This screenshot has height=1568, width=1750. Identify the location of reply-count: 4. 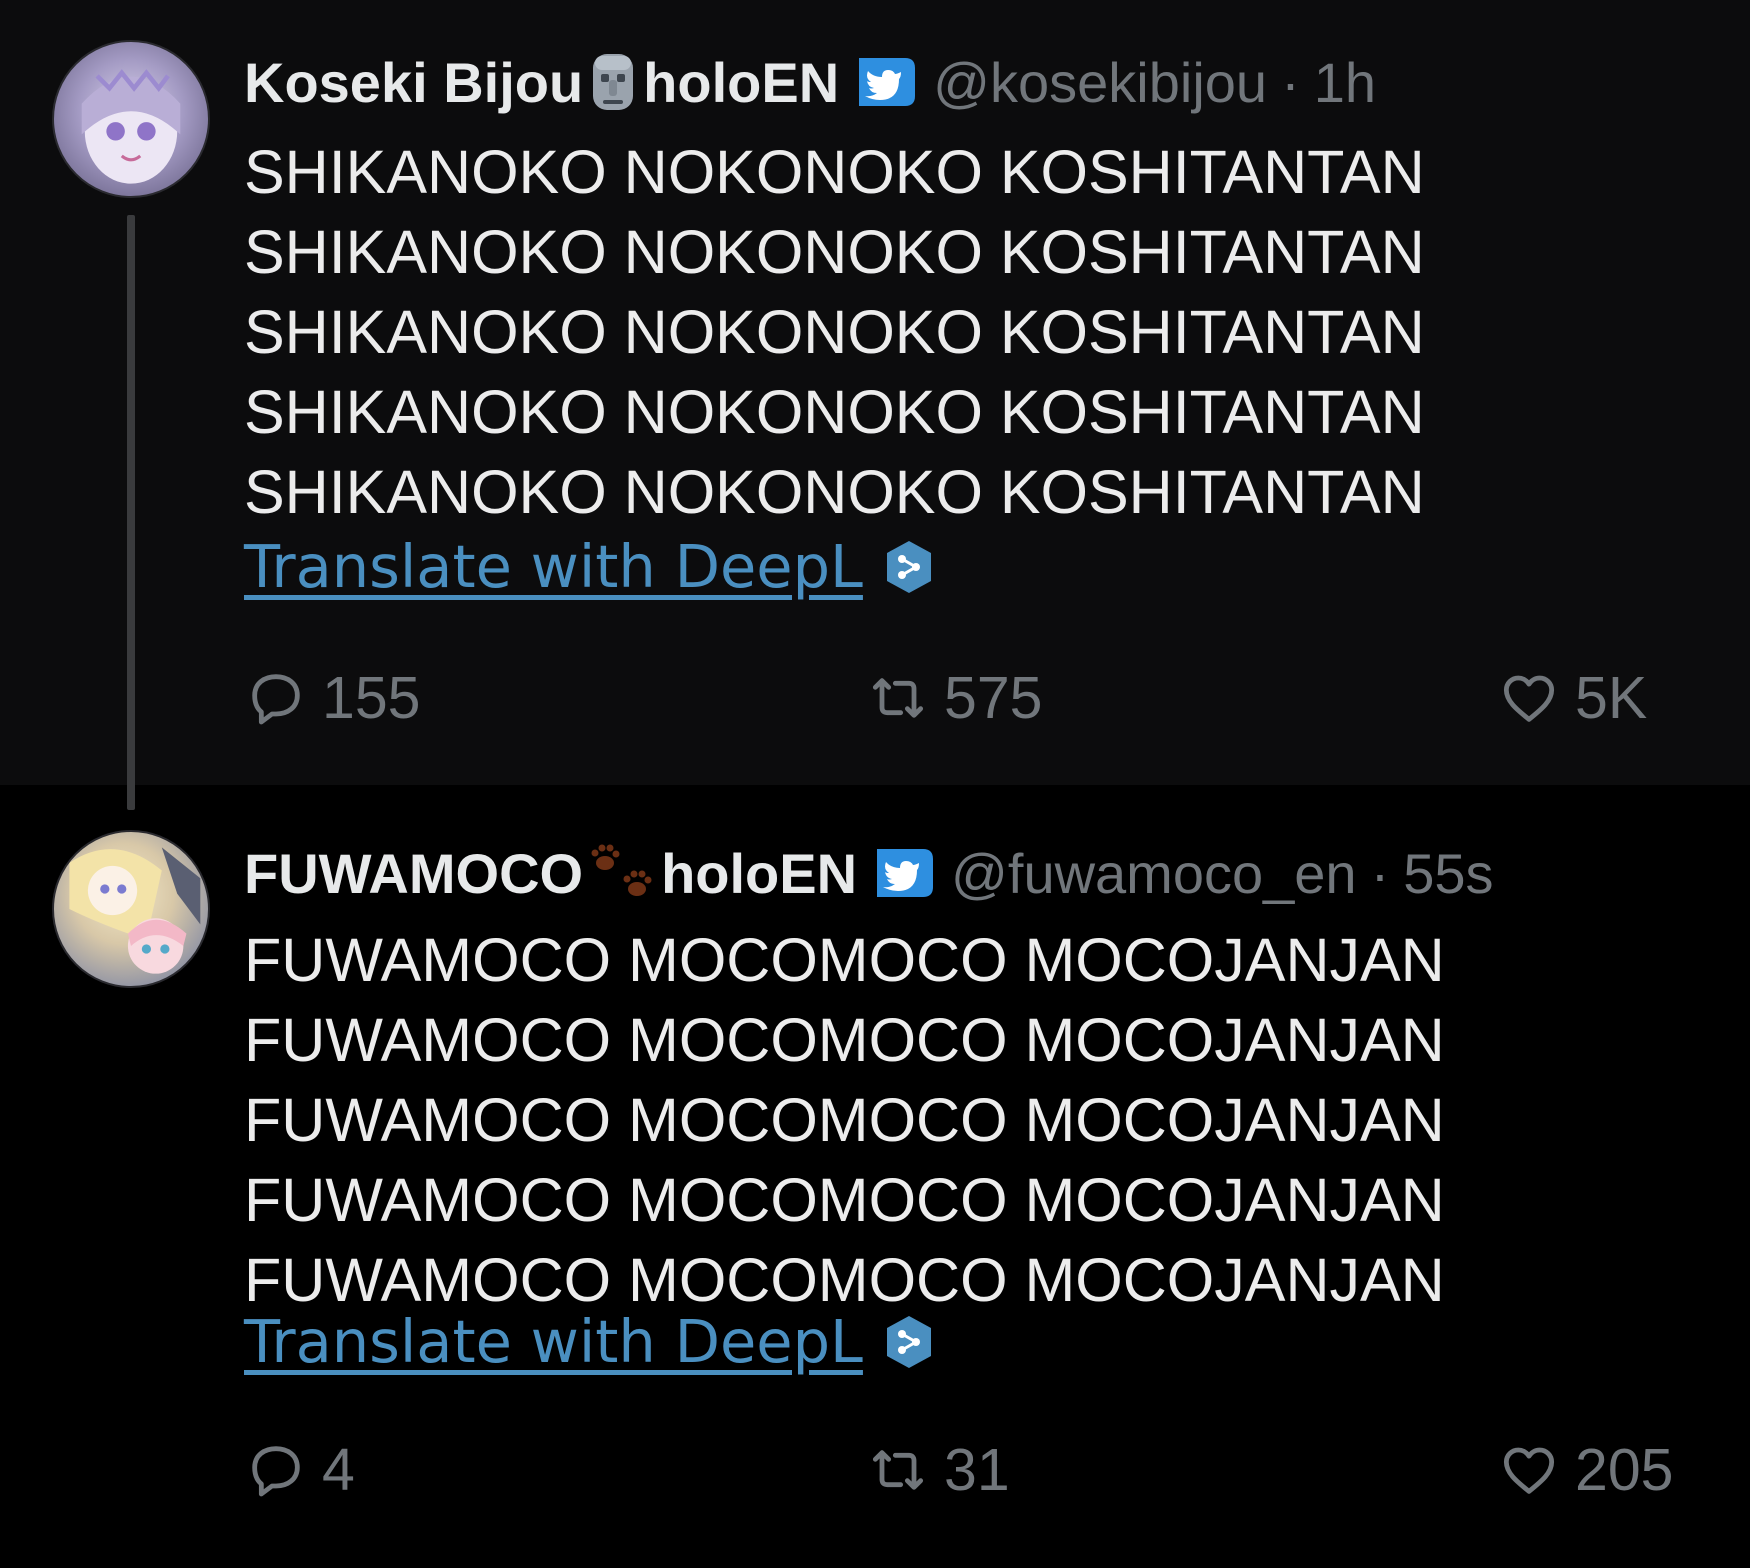
(338, 1470).